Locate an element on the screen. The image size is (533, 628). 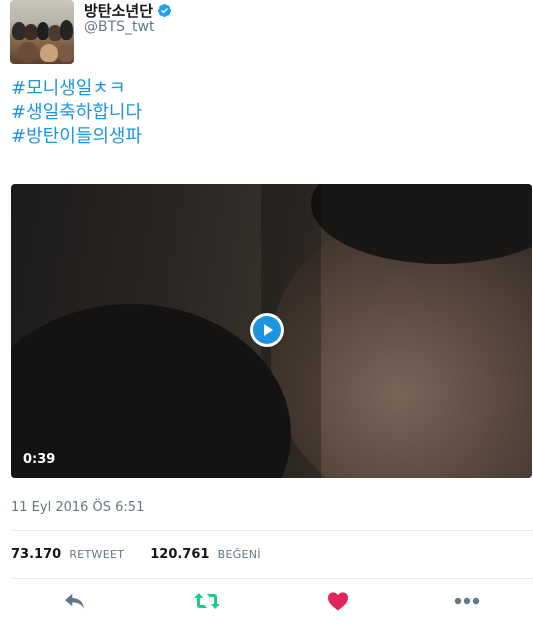
like-button is located at coordinates (338, 601).